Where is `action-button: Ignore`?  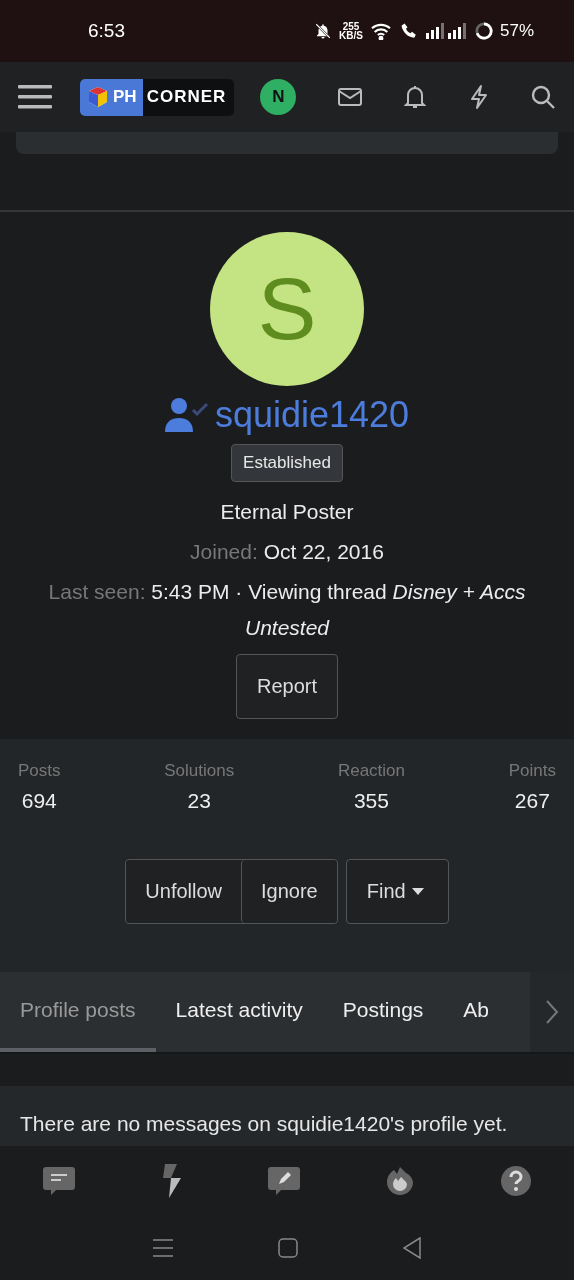
action-button: Ignore is located at coordinates (289, 891).